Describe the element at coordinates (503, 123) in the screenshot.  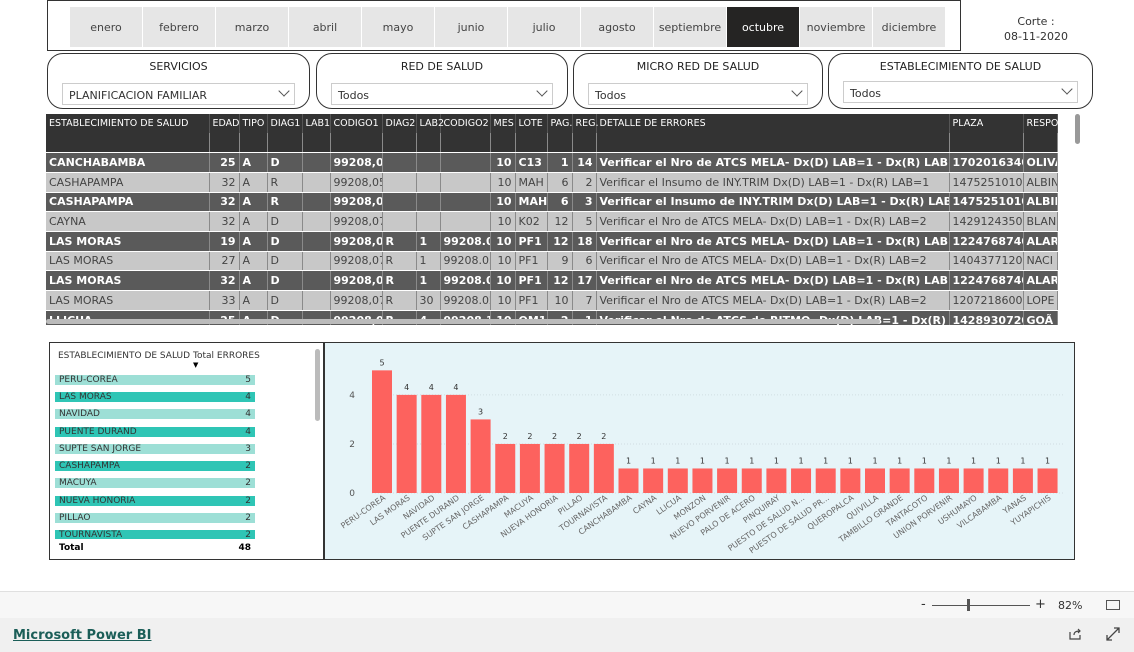
I see `column-header: MES` at that location.